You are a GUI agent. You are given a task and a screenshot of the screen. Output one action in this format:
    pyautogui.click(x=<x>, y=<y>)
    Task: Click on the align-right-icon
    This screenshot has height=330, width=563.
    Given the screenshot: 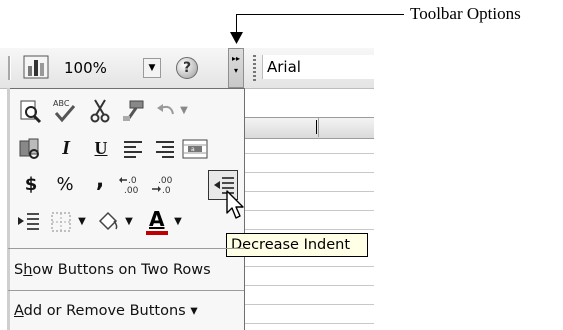 What is the action you would take?
    pyautogui.click(x=165, y=149)
    